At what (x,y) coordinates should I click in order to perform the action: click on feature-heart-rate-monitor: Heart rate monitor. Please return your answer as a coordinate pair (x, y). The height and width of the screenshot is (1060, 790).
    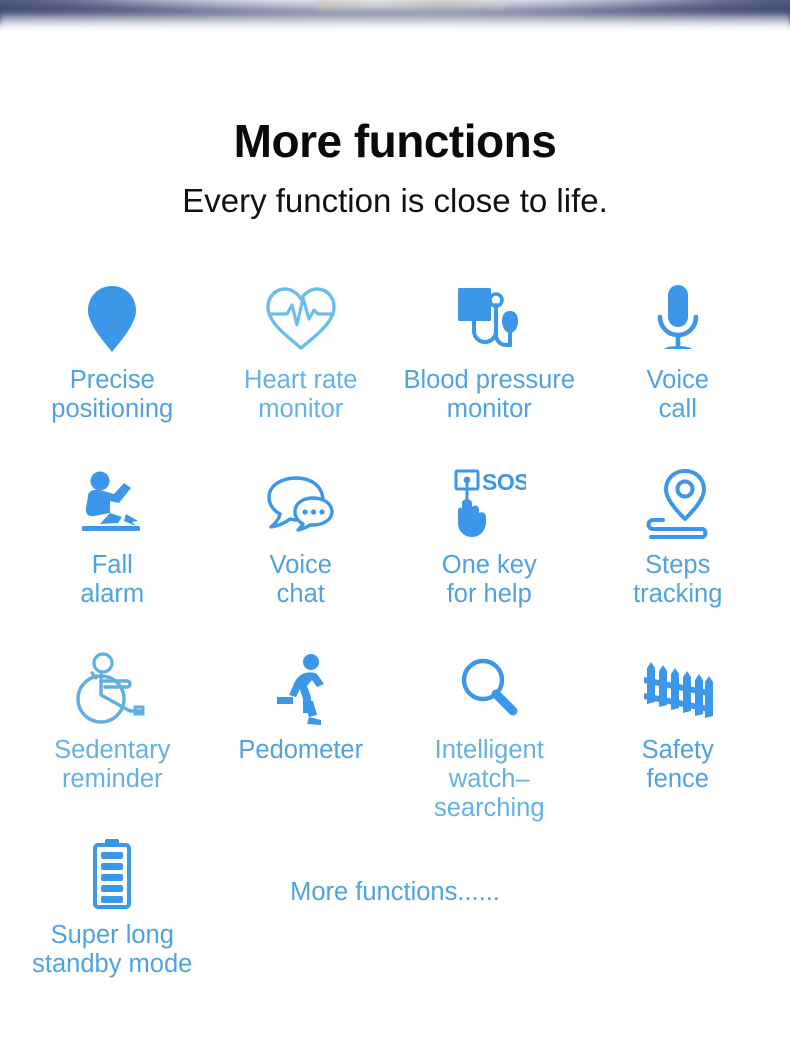
    Looking at the image, I should click on (301, 373).